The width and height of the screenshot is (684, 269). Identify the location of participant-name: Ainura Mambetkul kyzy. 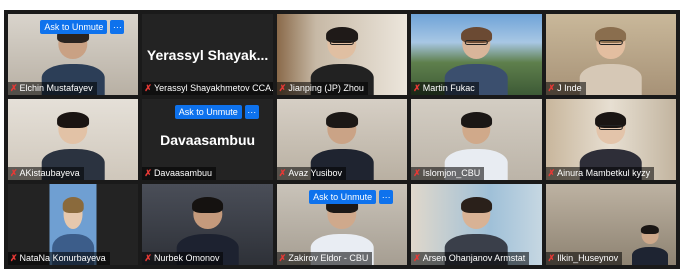
(604, 173).